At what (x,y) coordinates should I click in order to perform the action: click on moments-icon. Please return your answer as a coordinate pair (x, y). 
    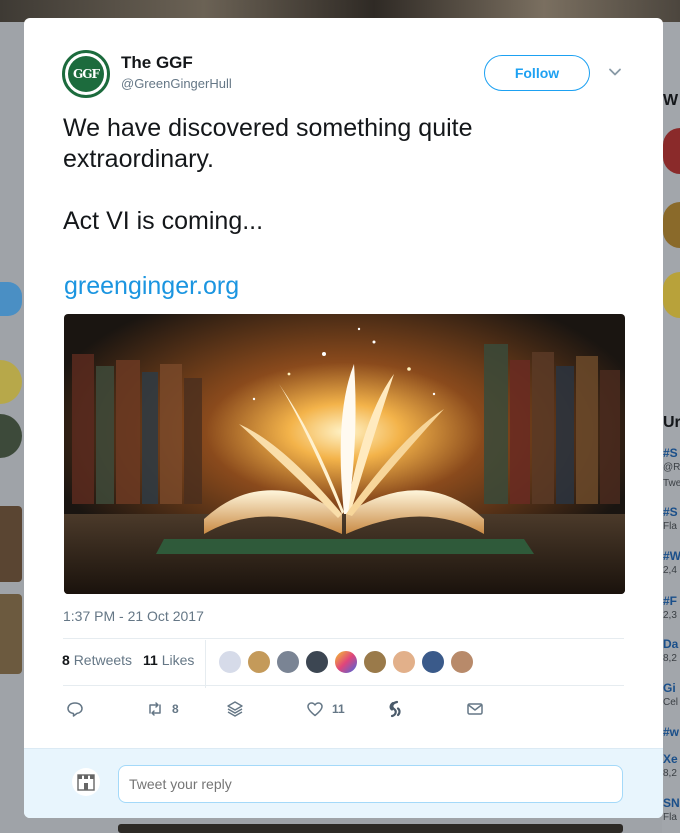
    Looking at the image, I should click on (395, 709).